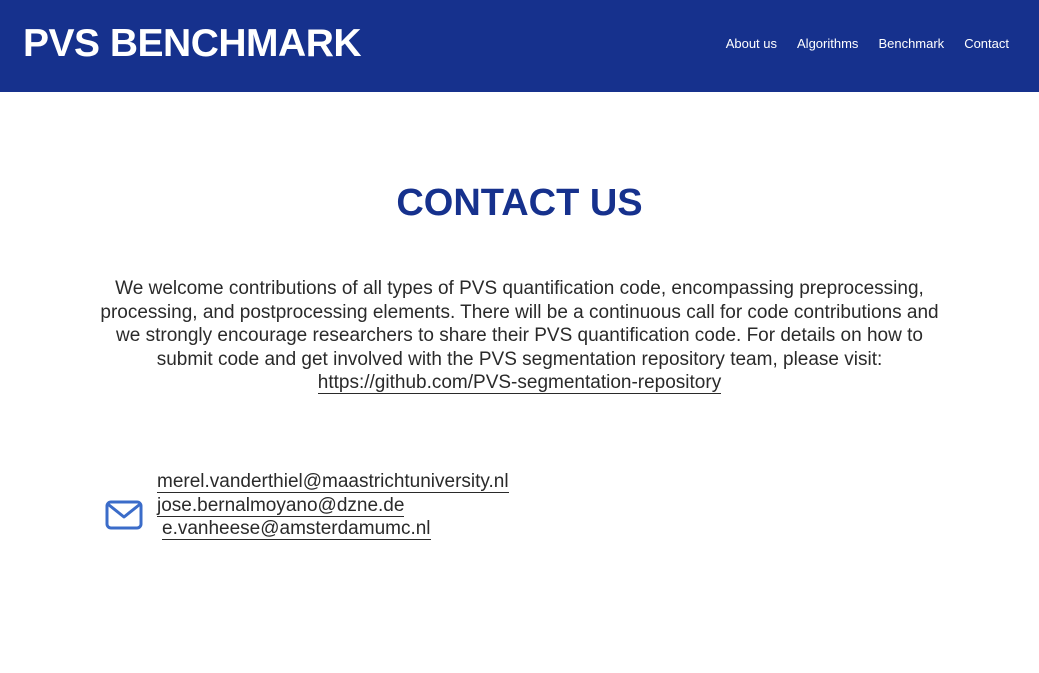 The height and width of the screenshot is (673, 1039). Describe the element at coordinates (281, 505) in the screenshot. I see `email-text: jose.bernalmoyano@dzne.de` at that location.